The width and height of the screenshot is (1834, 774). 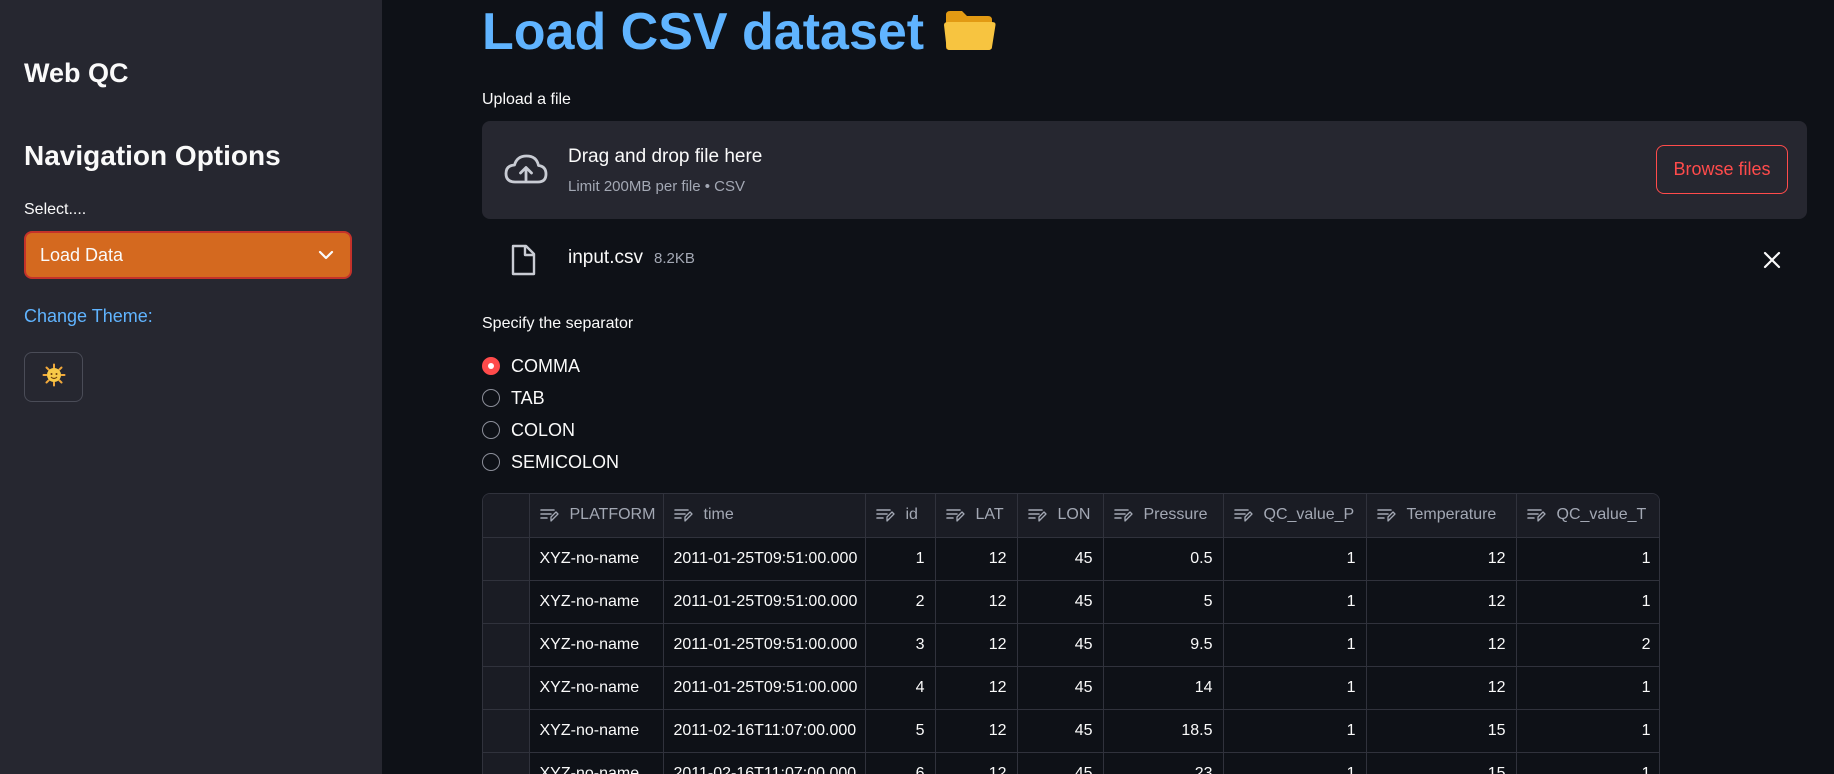 I want to click on column-header-platform: PLATFORM, so click(x=596, y=516).